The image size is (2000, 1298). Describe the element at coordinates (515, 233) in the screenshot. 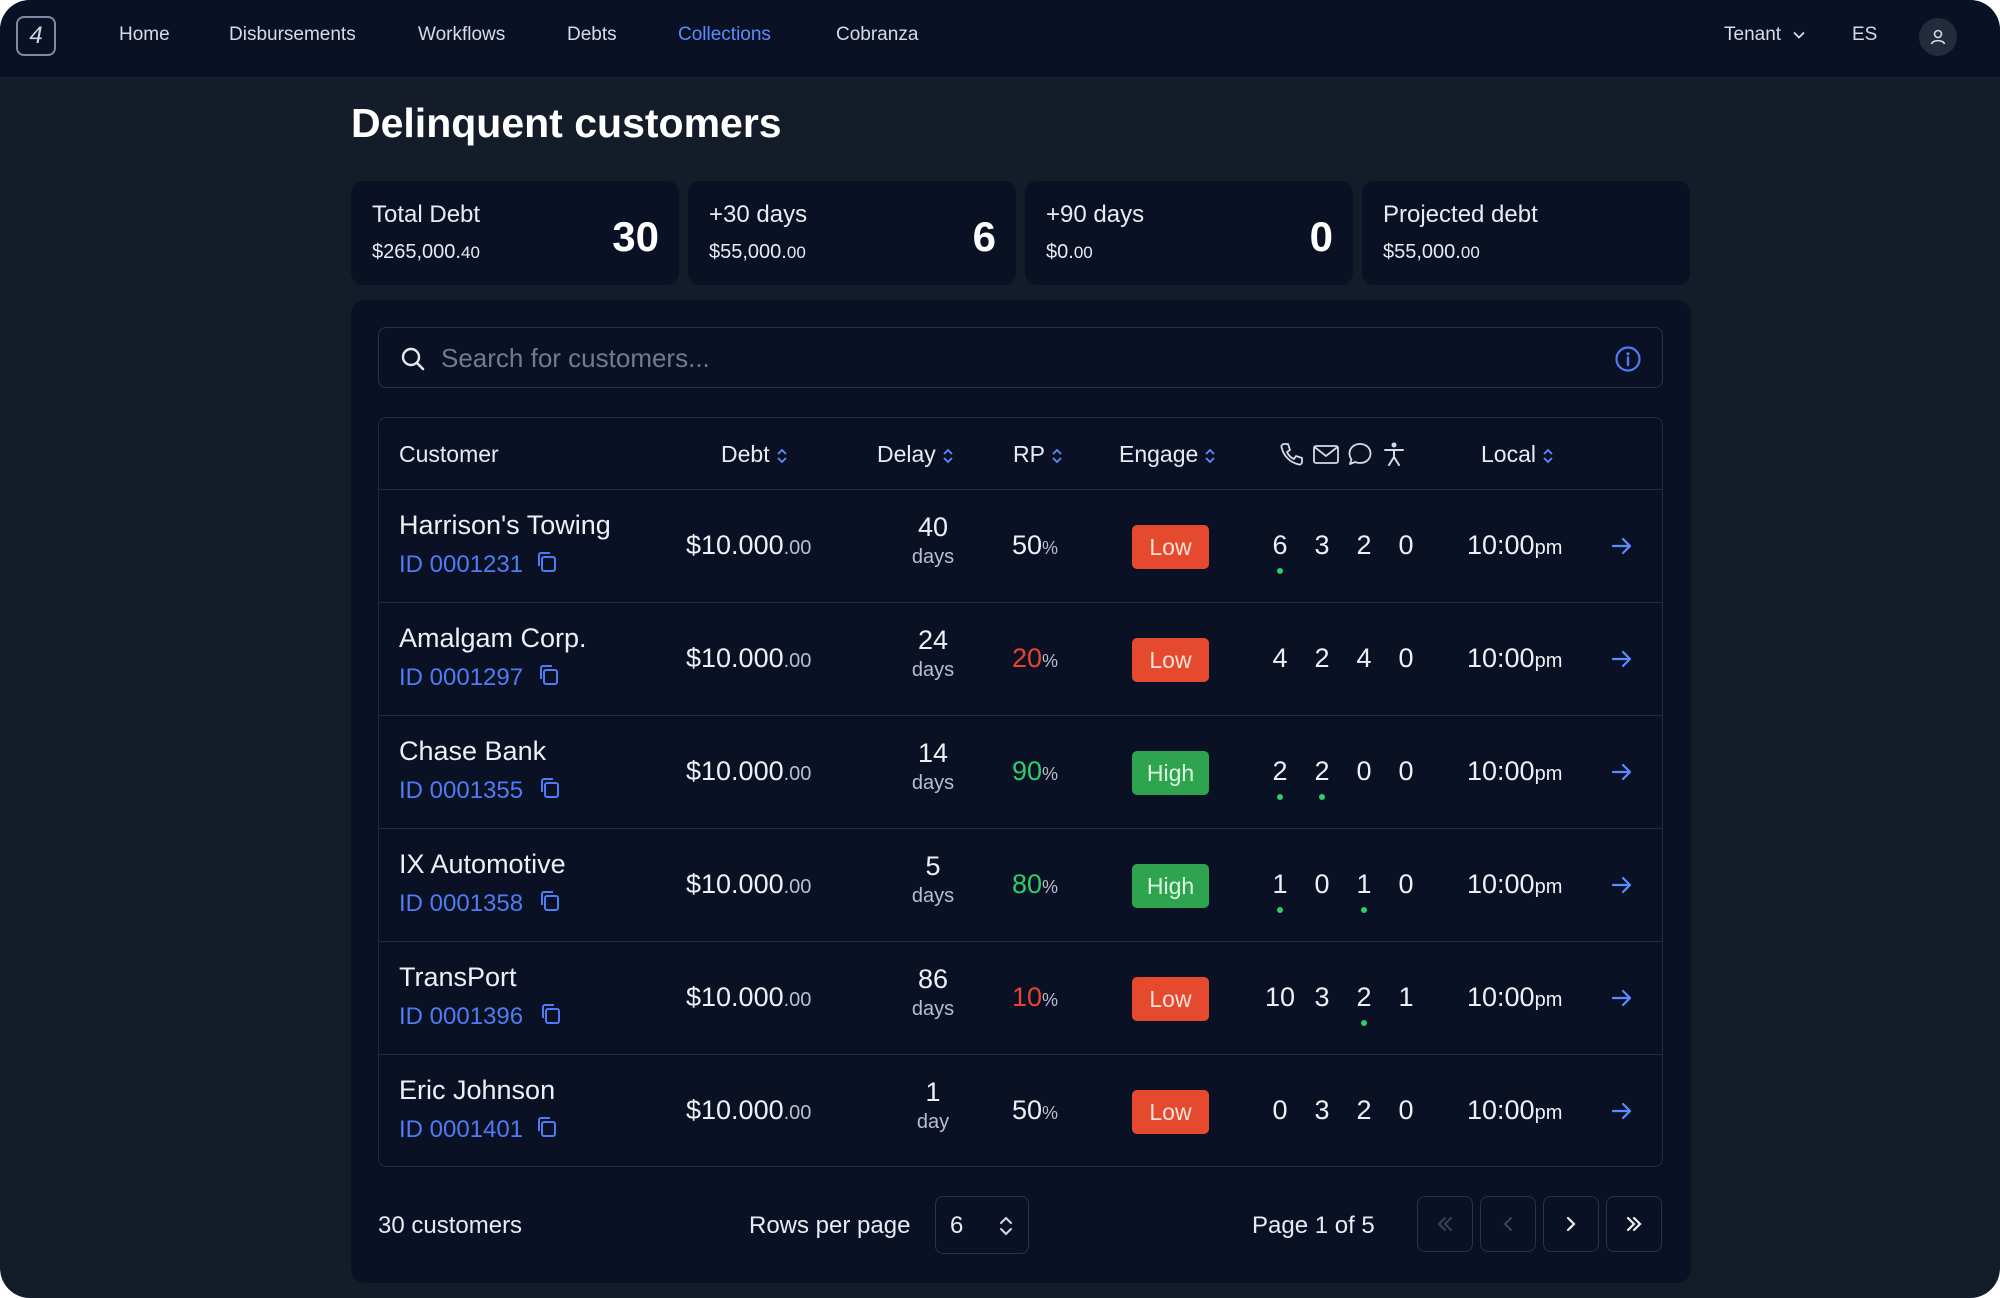

I see `summary-card-total-debt: Total Debt $265,000.40 30` at that location.